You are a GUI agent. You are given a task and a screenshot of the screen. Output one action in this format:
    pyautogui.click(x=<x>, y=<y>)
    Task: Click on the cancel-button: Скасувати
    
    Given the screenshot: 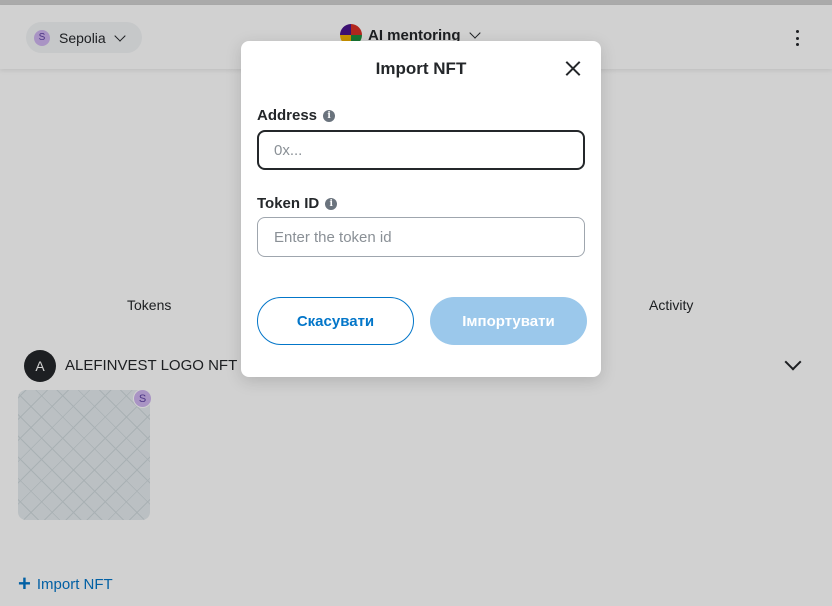 What is the action you would take?
    pyautogui.click(x=335, y=321)
    